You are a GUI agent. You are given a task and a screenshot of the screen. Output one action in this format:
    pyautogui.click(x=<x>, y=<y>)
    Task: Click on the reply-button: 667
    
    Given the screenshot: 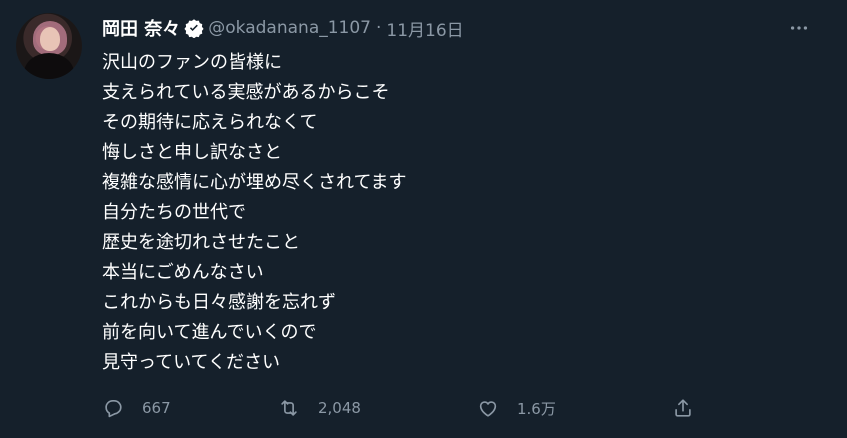 What is the action you would take?
    pyautogui.click(x=136, y=408)
    